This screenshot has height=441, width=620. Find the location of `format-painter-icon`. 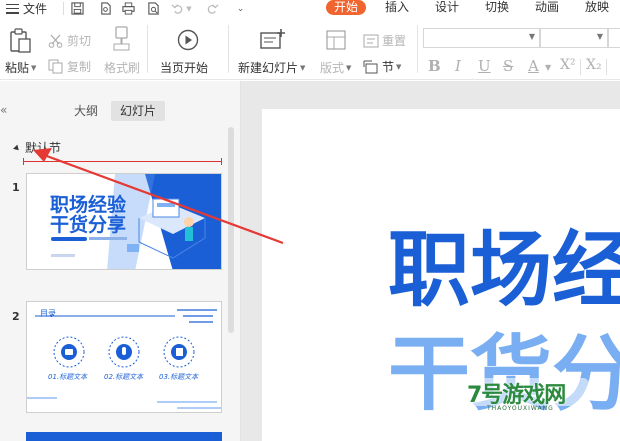

format-painter-icon is located at coordinates (122, 39).